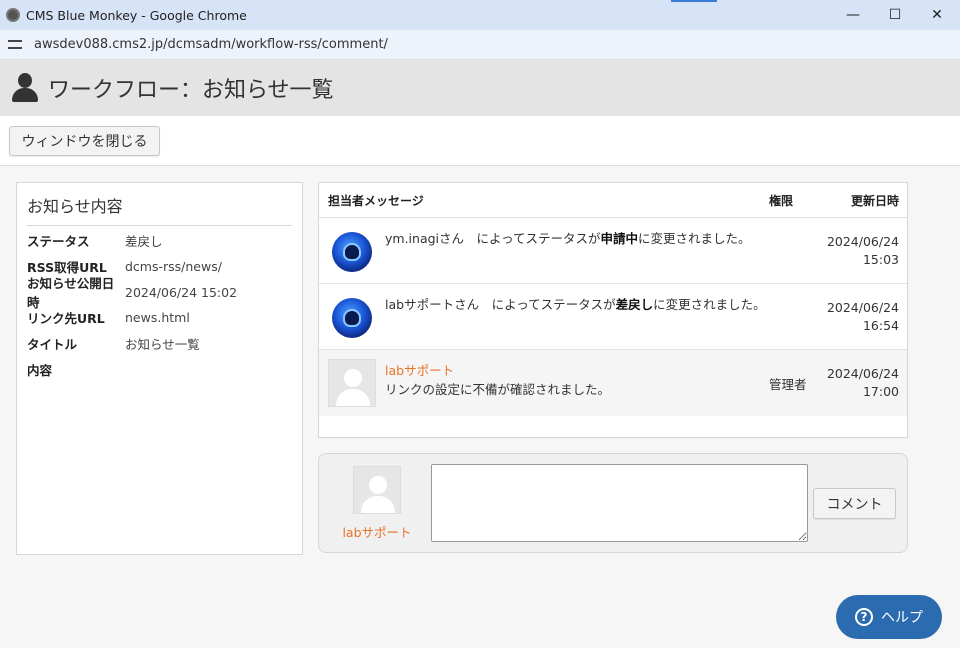  I want to click on info-row: ステータス 差戻し, so click(159, 241).